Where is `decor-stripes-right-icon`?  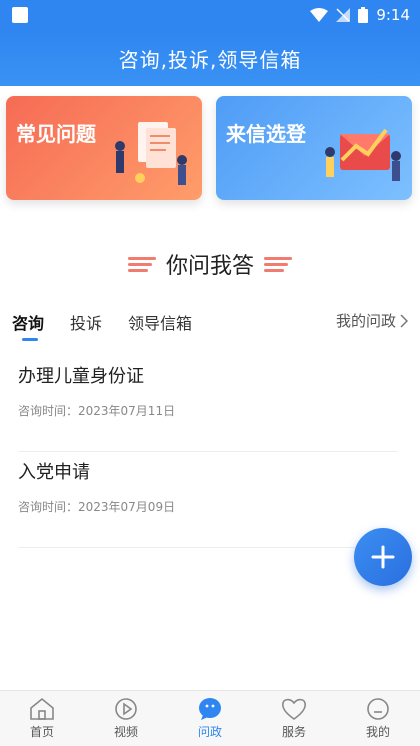
decor-stripes-right-icon is located at coordinates (278, 264).